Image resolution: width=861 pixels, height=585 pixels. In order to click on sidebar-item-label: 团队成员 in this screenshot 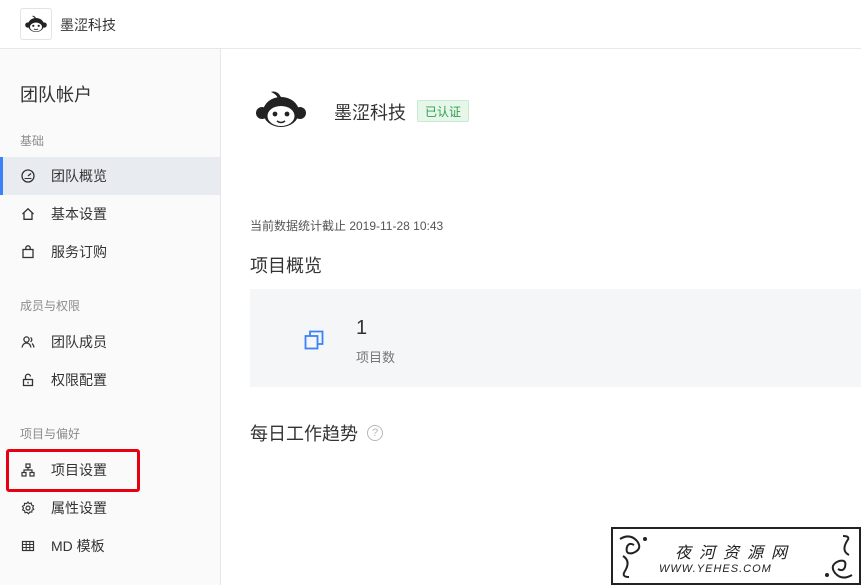, I will do `click(79, 342)`.